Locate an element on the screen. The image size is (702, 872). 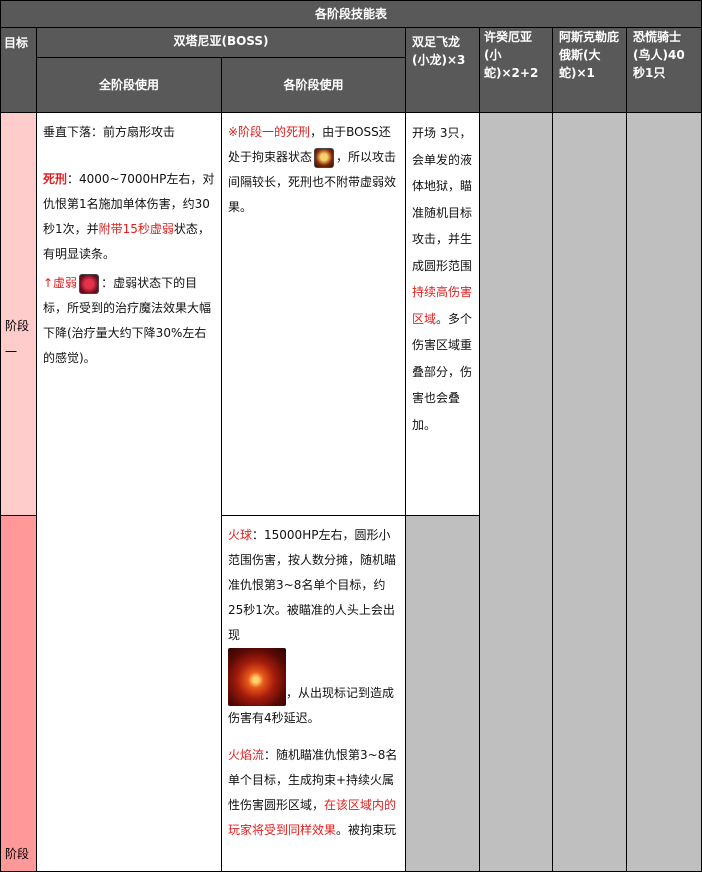
phase2-label: 阶段 is located at coordinates (18, 693).